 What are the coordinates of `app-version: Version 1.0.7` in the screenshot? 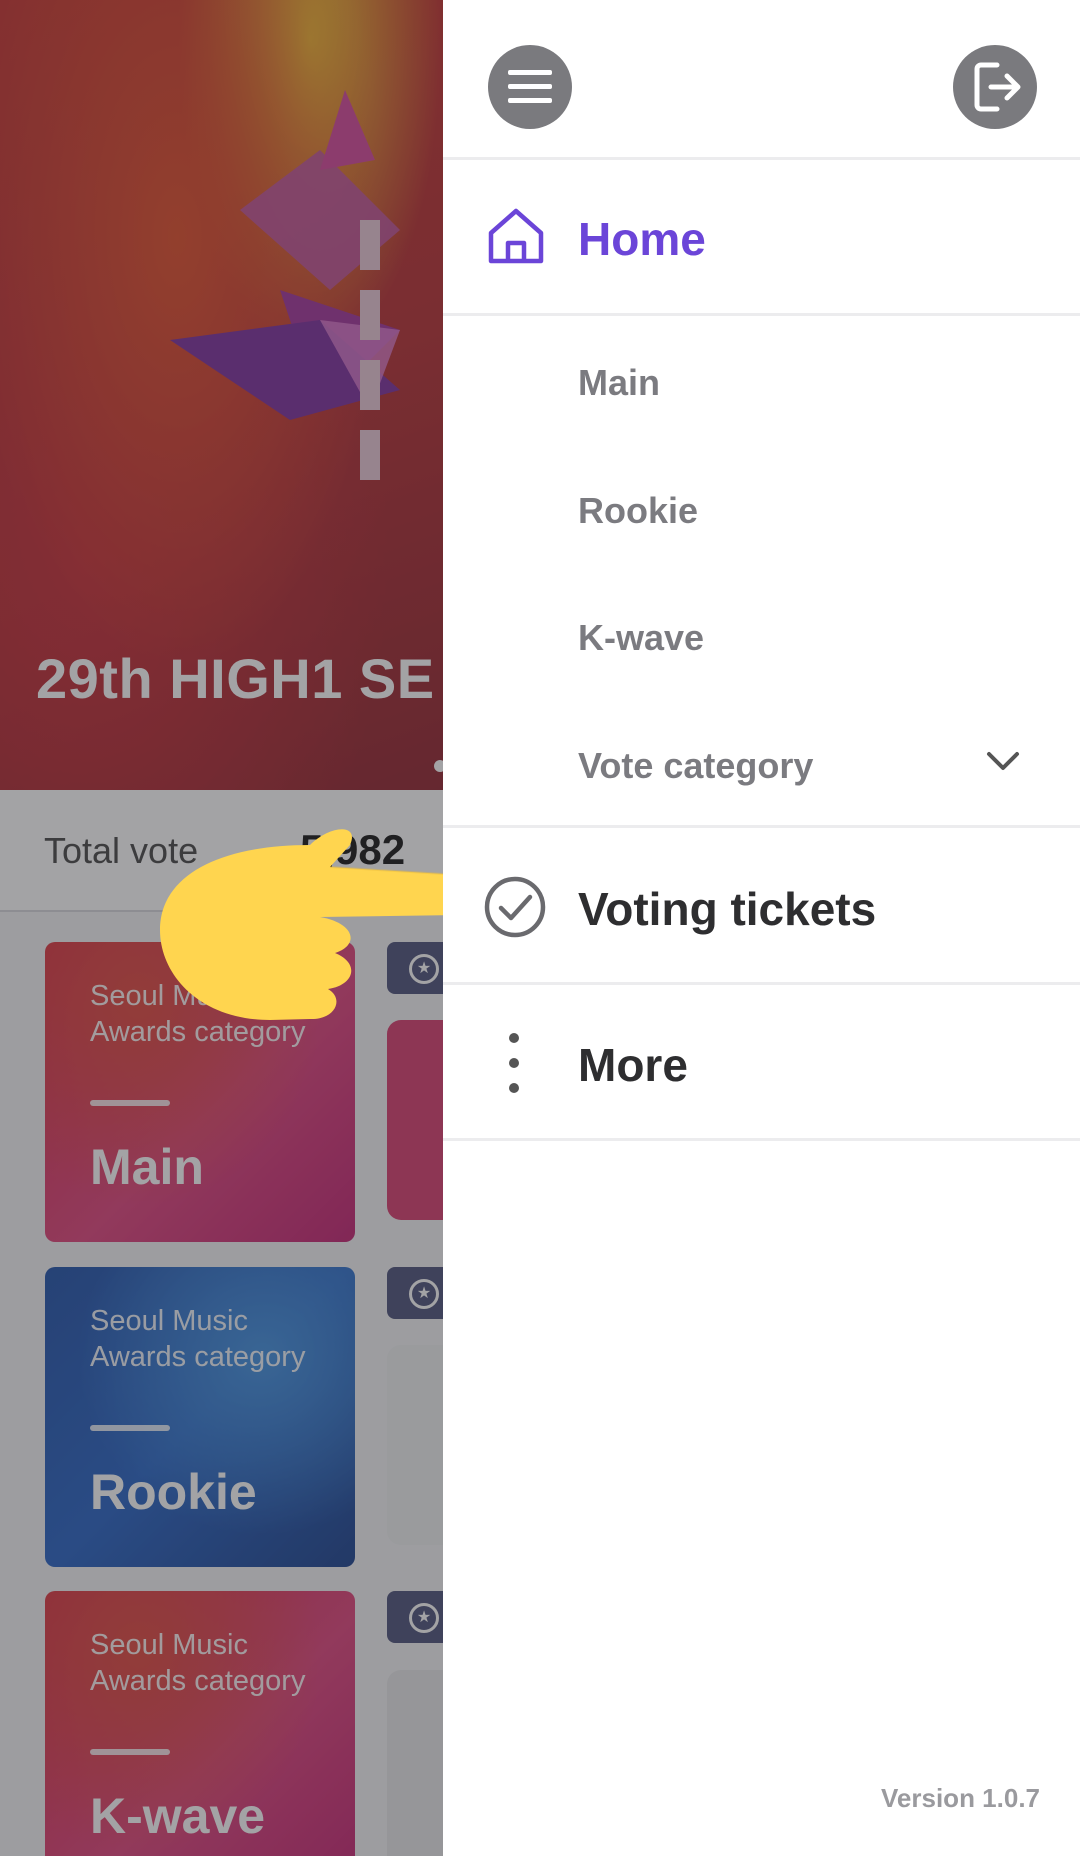 It's located at (960, 1798).